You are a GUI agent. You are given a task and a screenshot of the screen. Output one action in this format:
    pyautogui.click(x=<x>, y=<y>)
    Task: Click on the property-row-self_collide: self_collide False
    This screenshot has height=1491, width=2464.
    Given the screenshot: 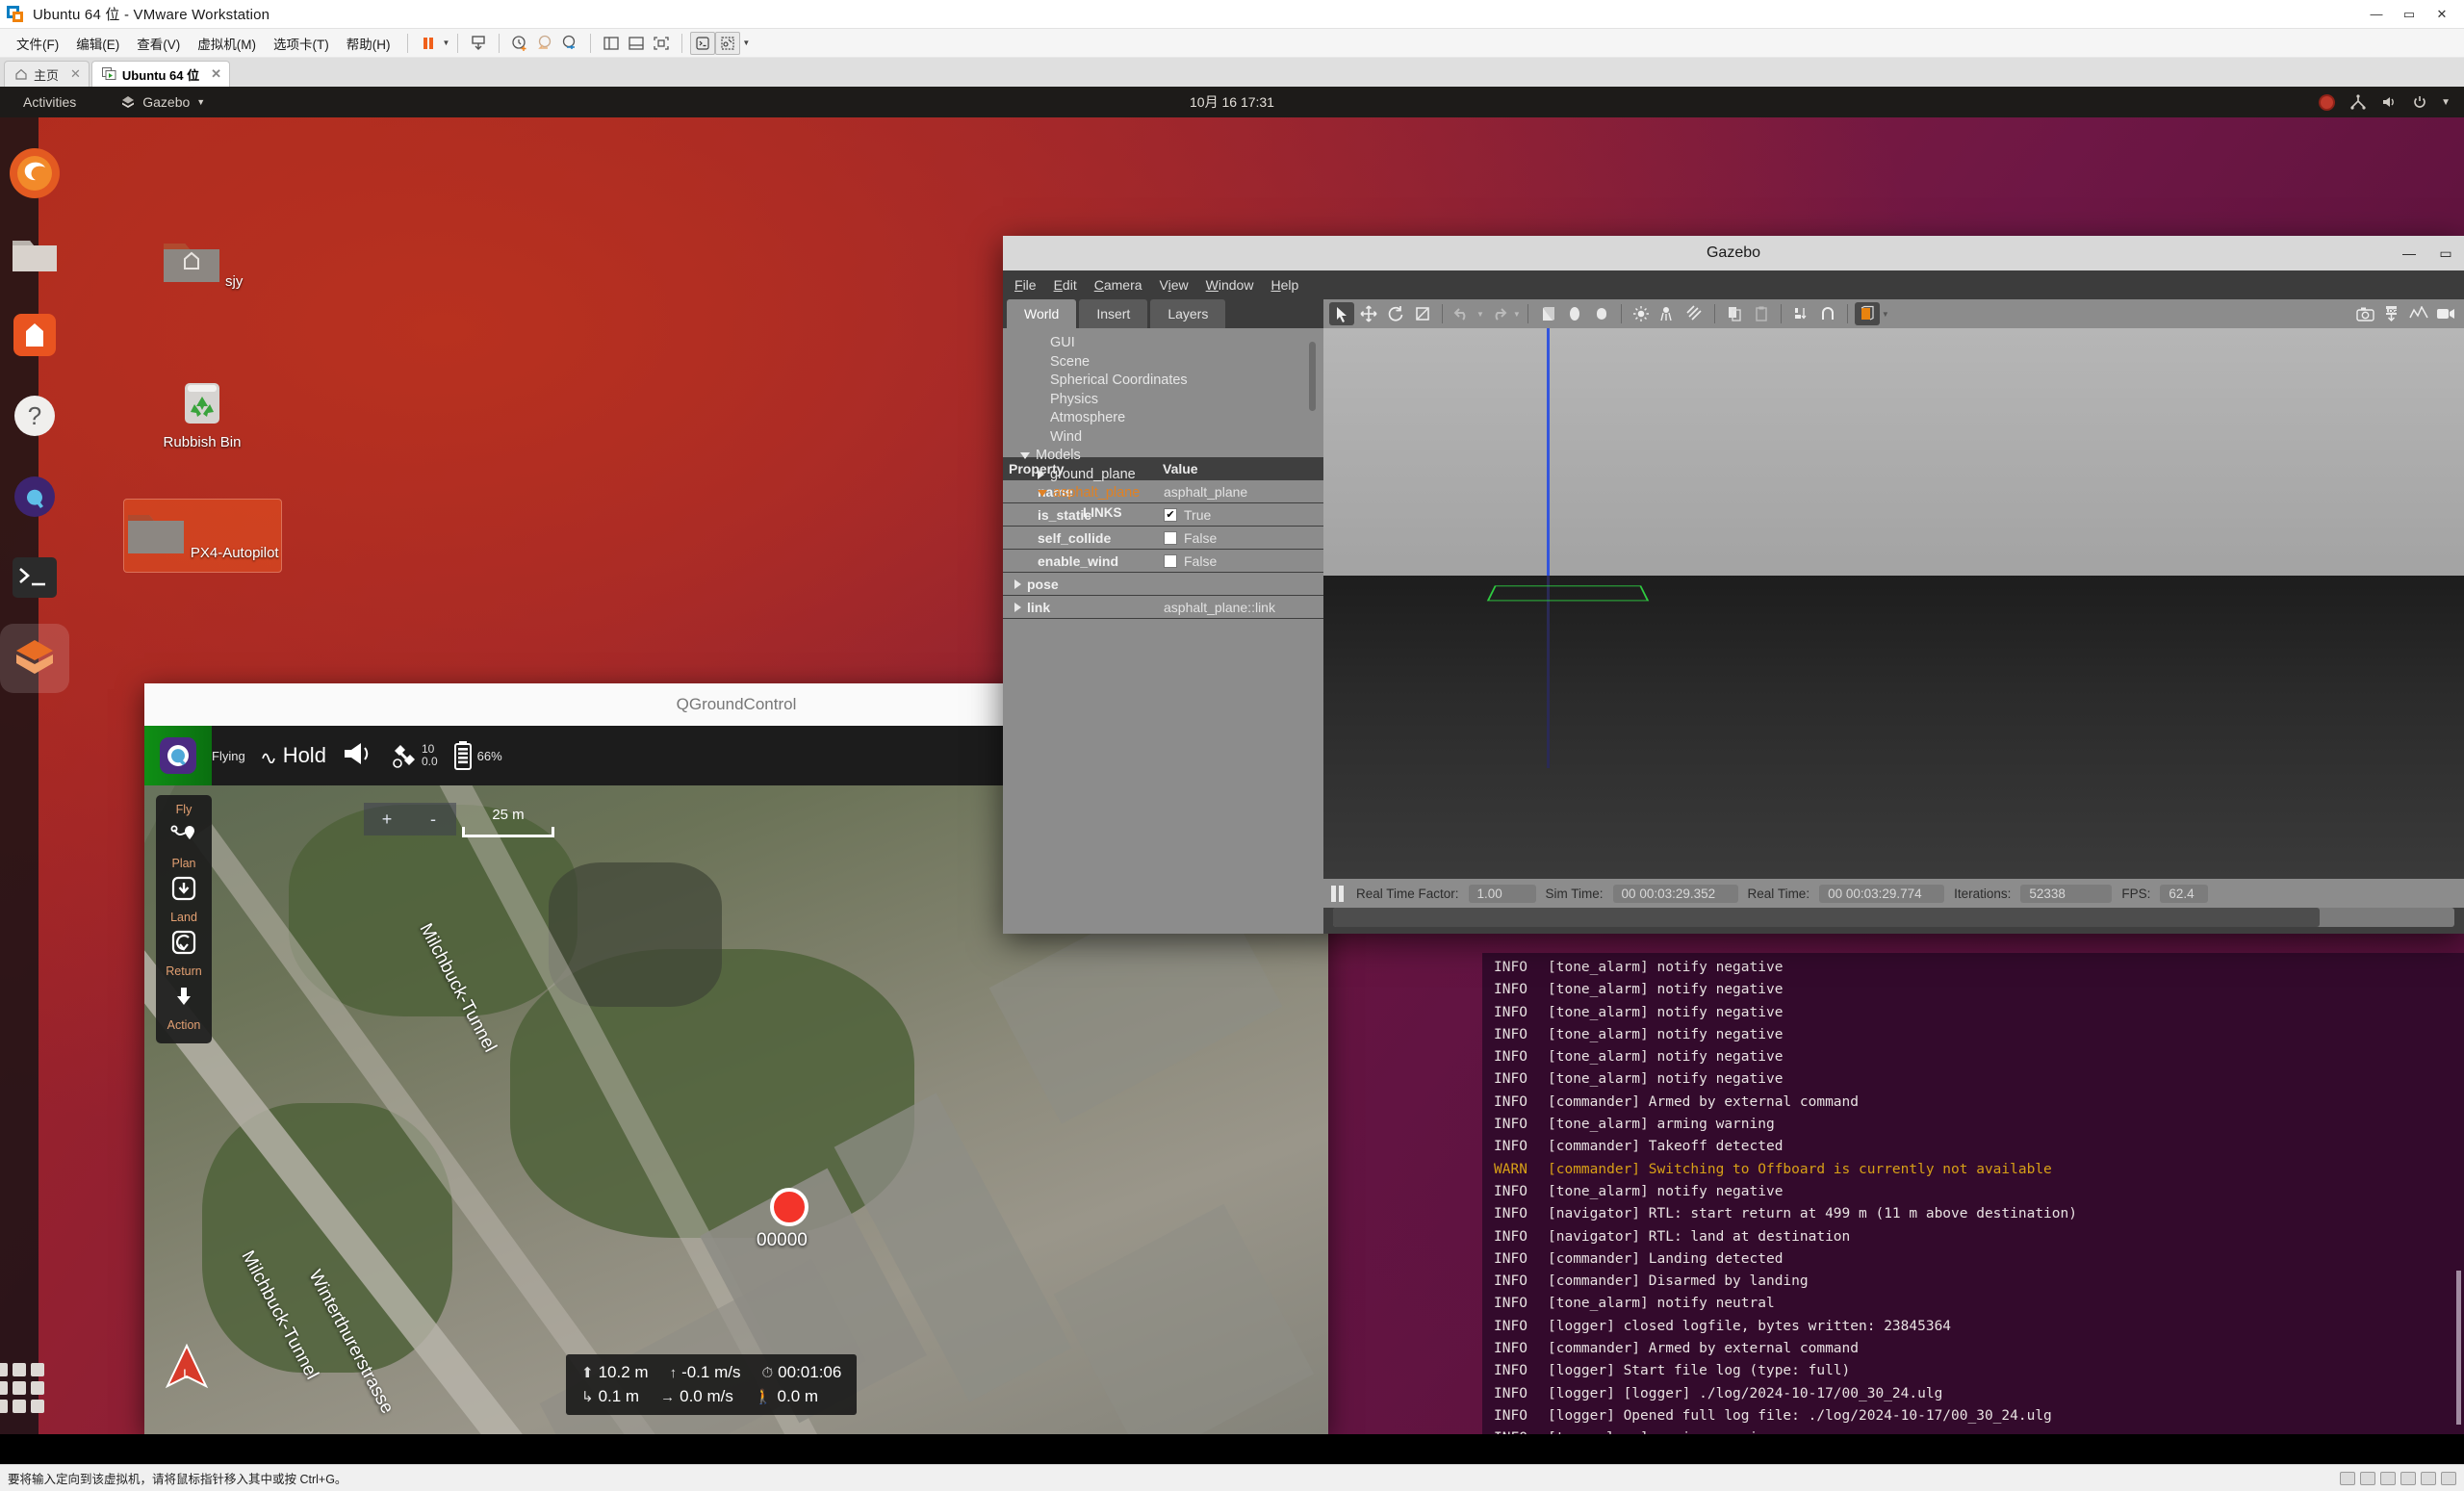 What is the action you would take?
    pyautogui.click(x=1163, y=538)
    